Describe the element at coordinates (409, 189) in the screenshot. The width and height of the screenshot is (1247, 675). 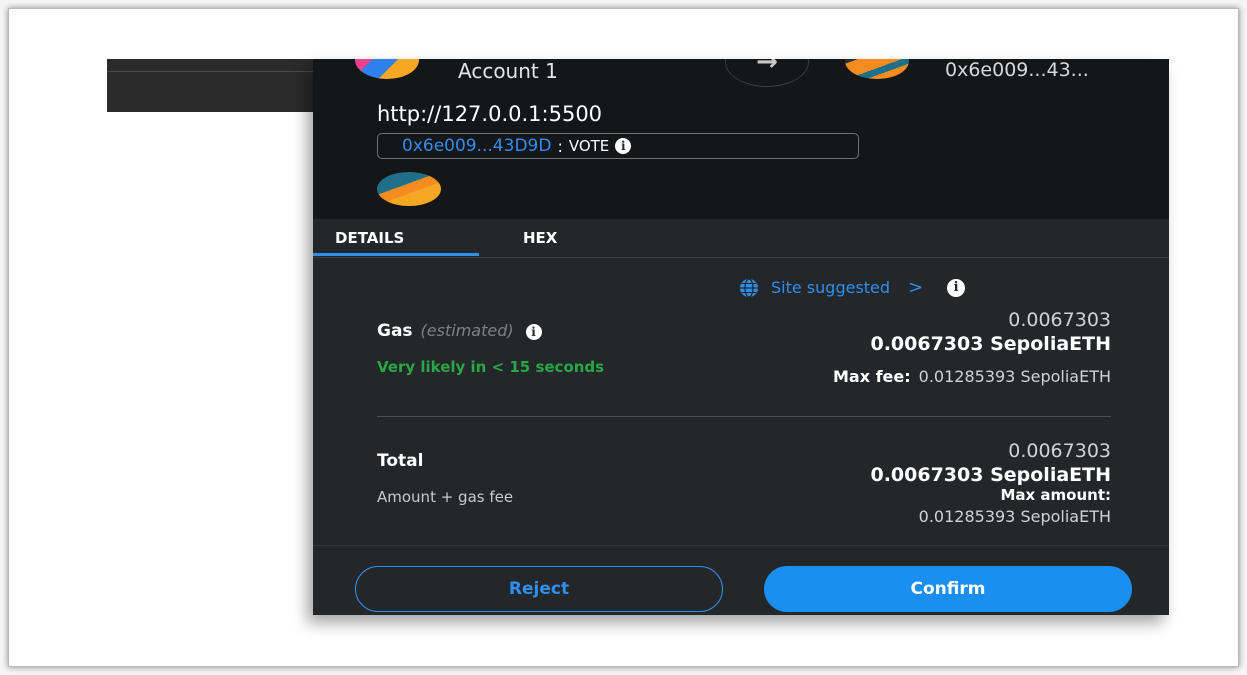
I see `site-avatar` at that location.